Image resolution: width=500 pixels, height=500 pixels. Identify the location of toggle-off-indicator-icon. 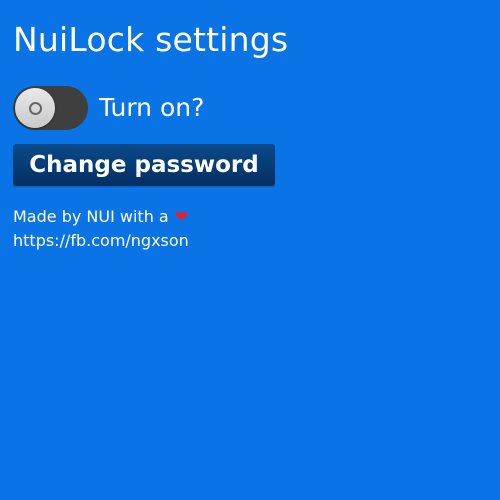
(35, 108).